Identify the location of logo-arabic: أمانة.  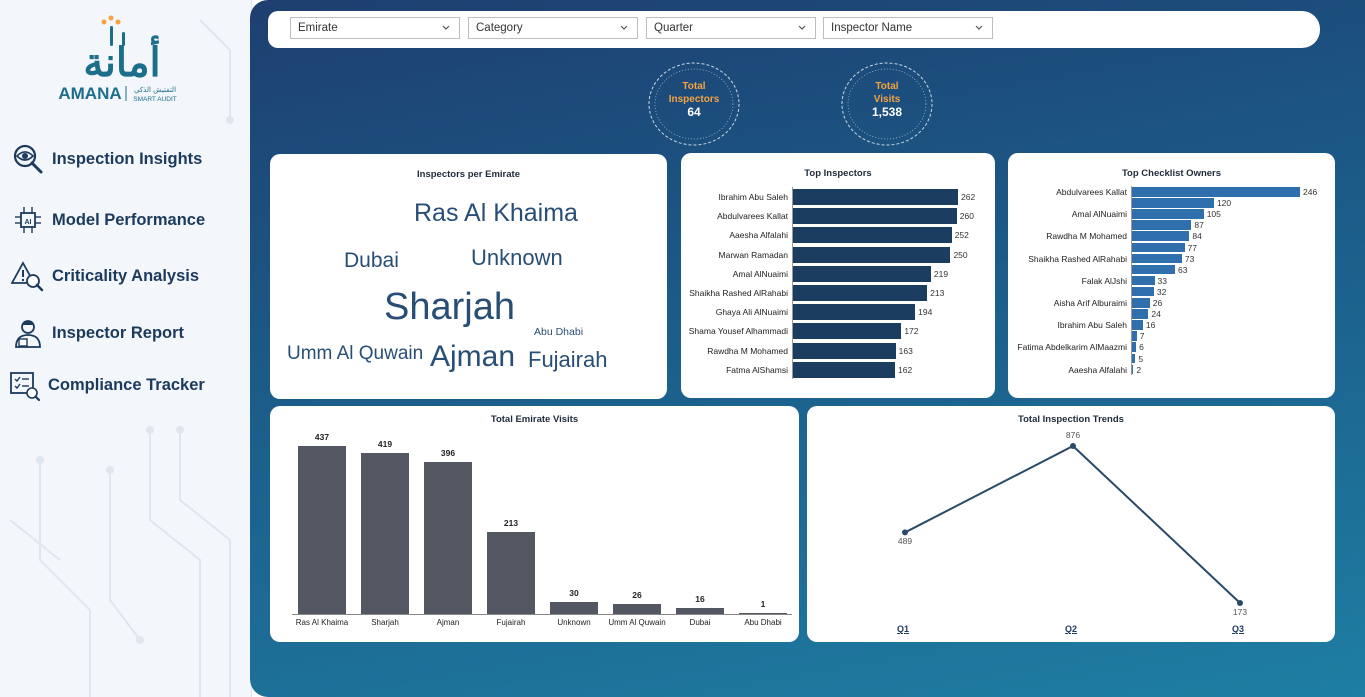
(121, 59).